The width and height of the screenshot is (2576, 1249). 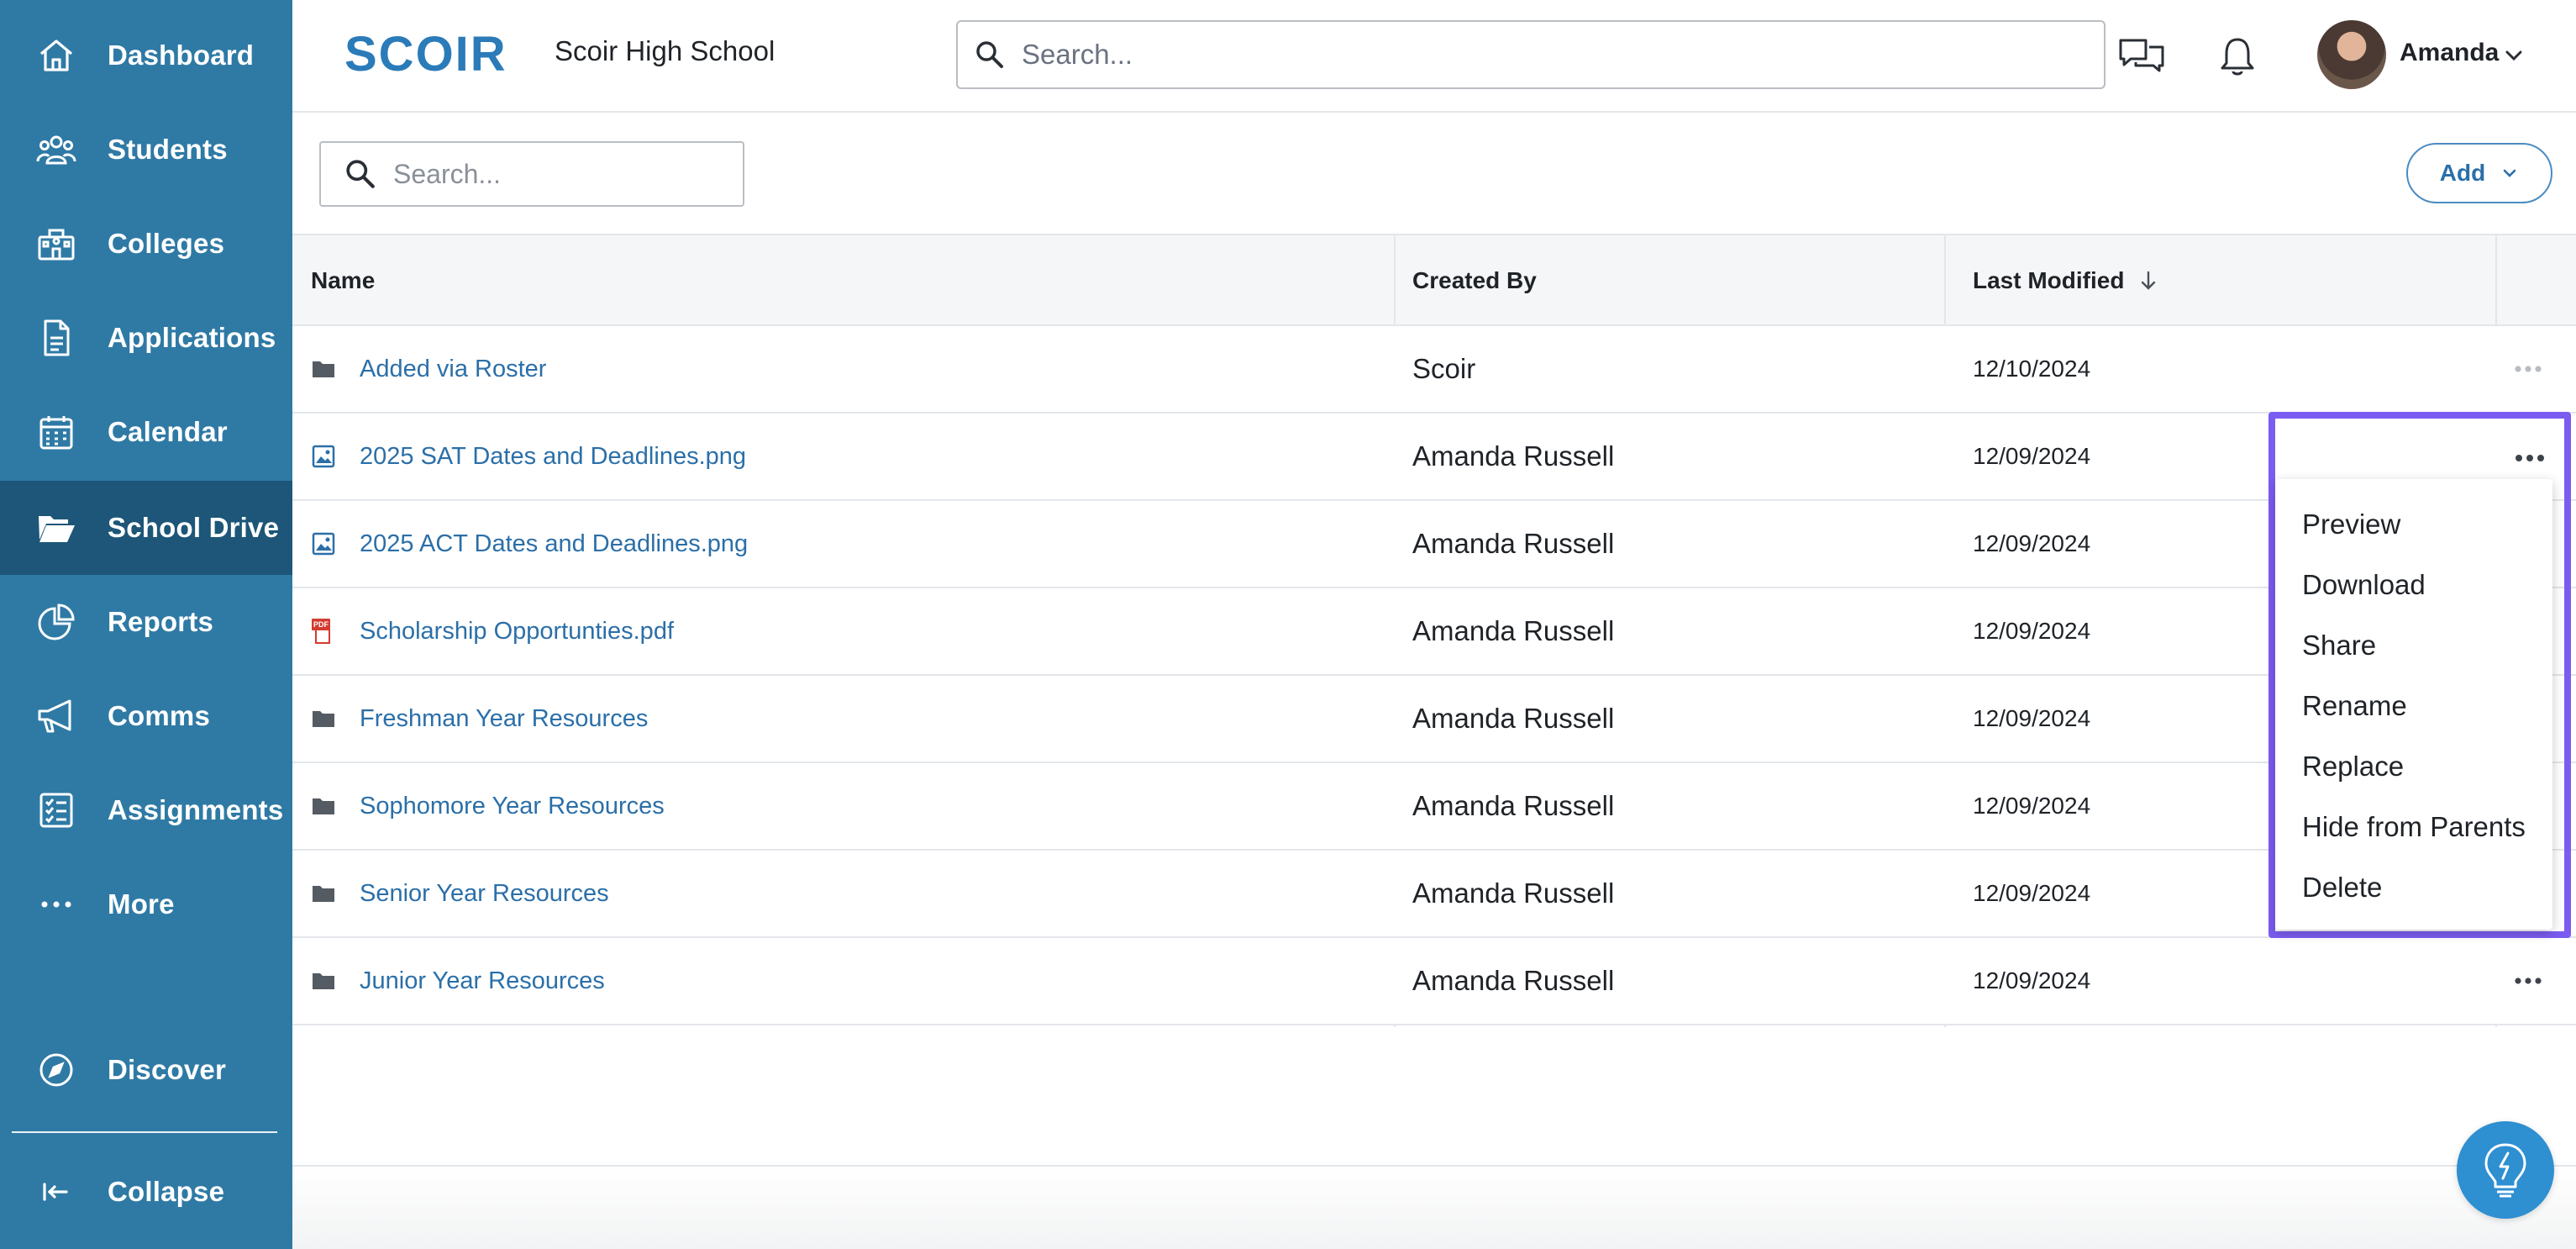 I want to click on file-name-cell: Senior Year Resources, so click(x=460, y=894).